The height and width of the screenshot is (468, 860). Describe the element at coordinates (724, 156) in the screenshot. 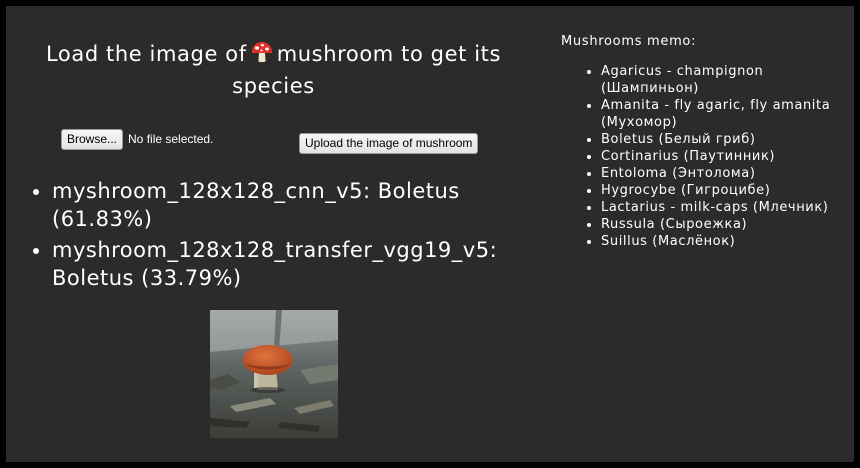

I see `memo-item-cortinarius: Cortinarius (Паутинник)` at that location.